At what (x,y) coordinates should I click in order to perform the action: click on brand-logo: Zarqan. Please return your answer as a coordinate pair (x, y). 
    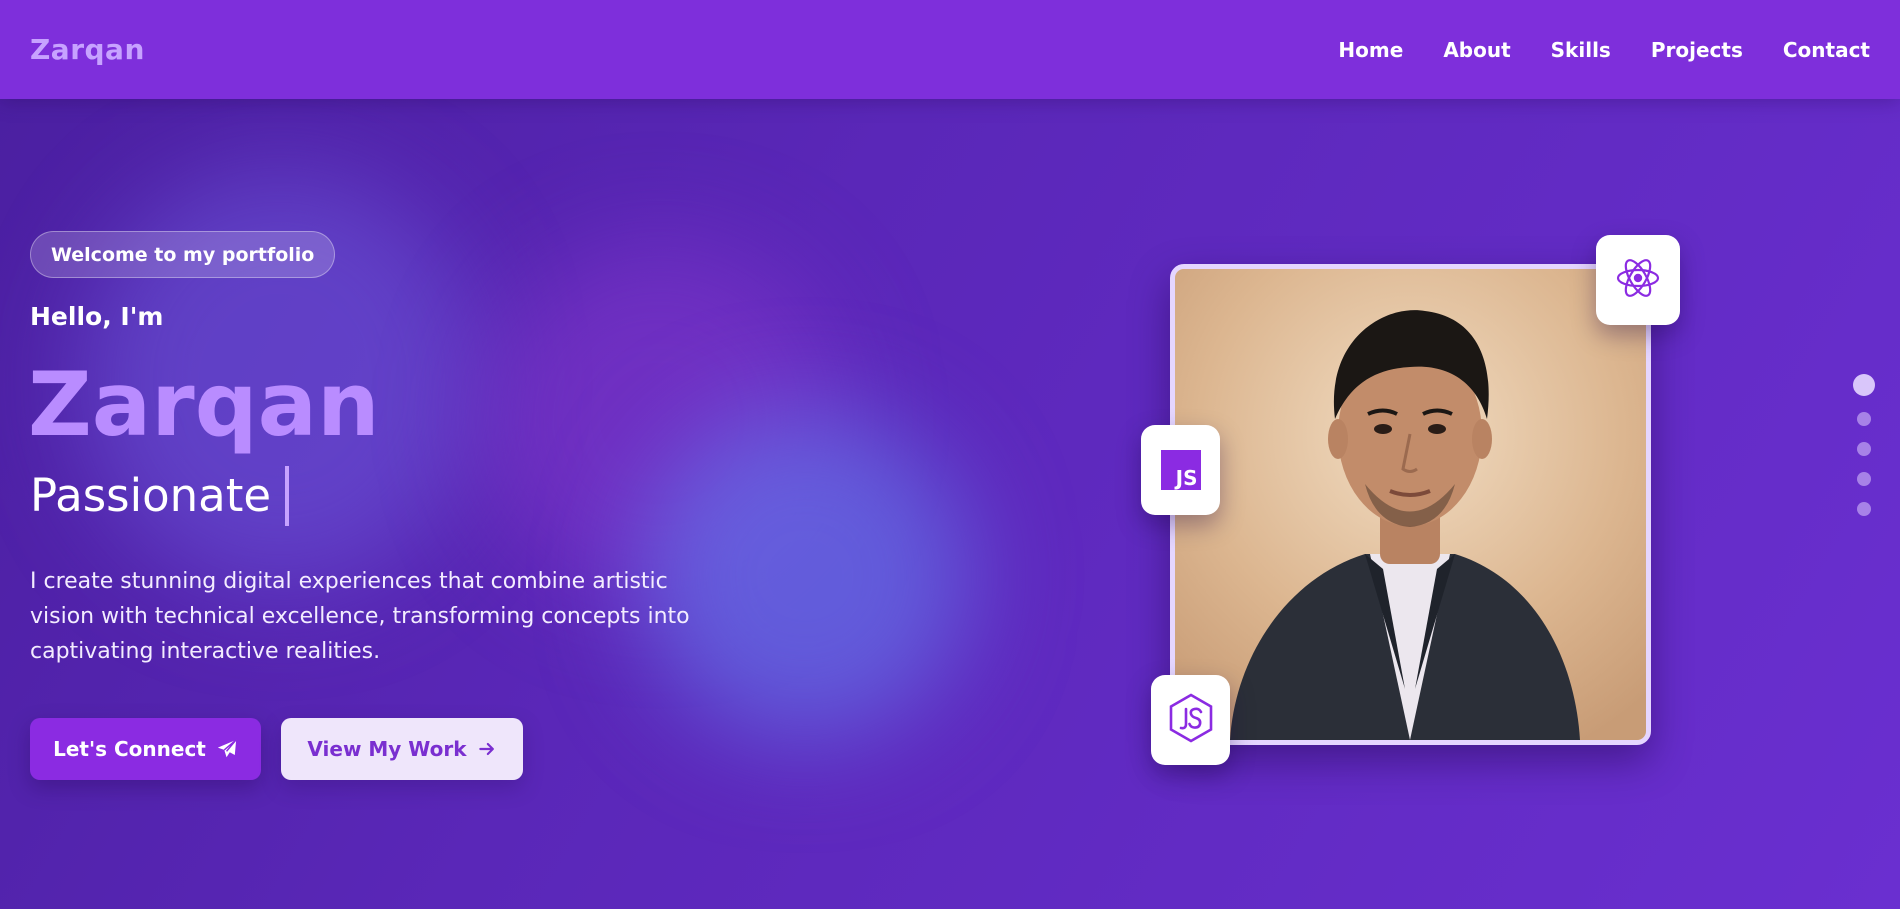
    Looking at the image, I should click on (87, 49).